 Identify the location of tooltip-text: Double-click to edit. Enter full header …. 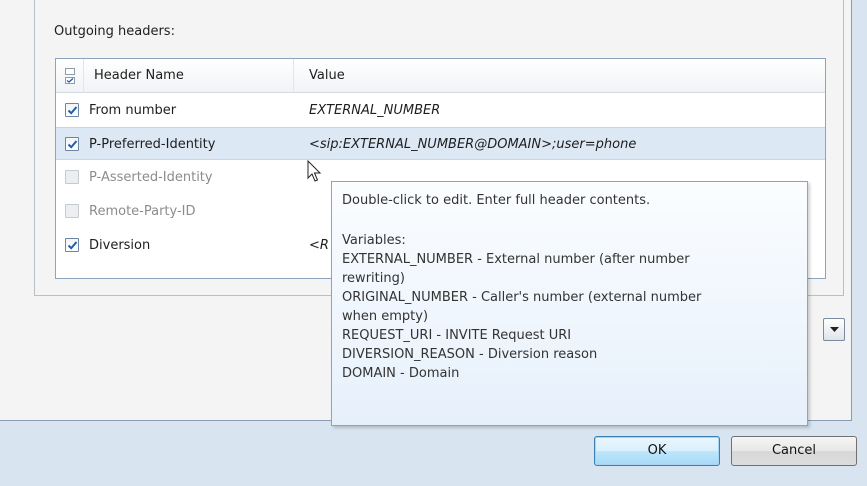
(496, 200).